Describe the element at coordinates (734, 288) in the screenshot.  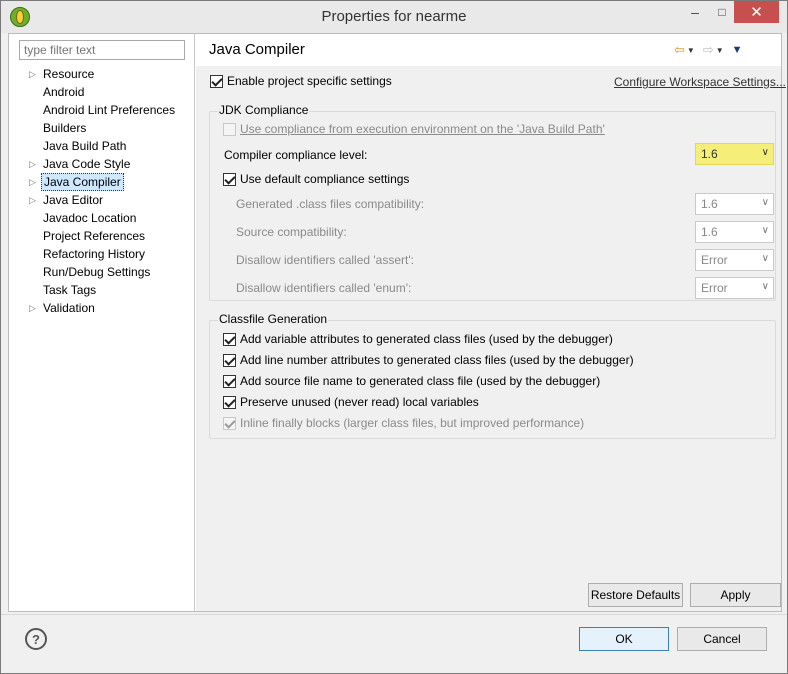
I see `enum-select: Error ∨` at that location.